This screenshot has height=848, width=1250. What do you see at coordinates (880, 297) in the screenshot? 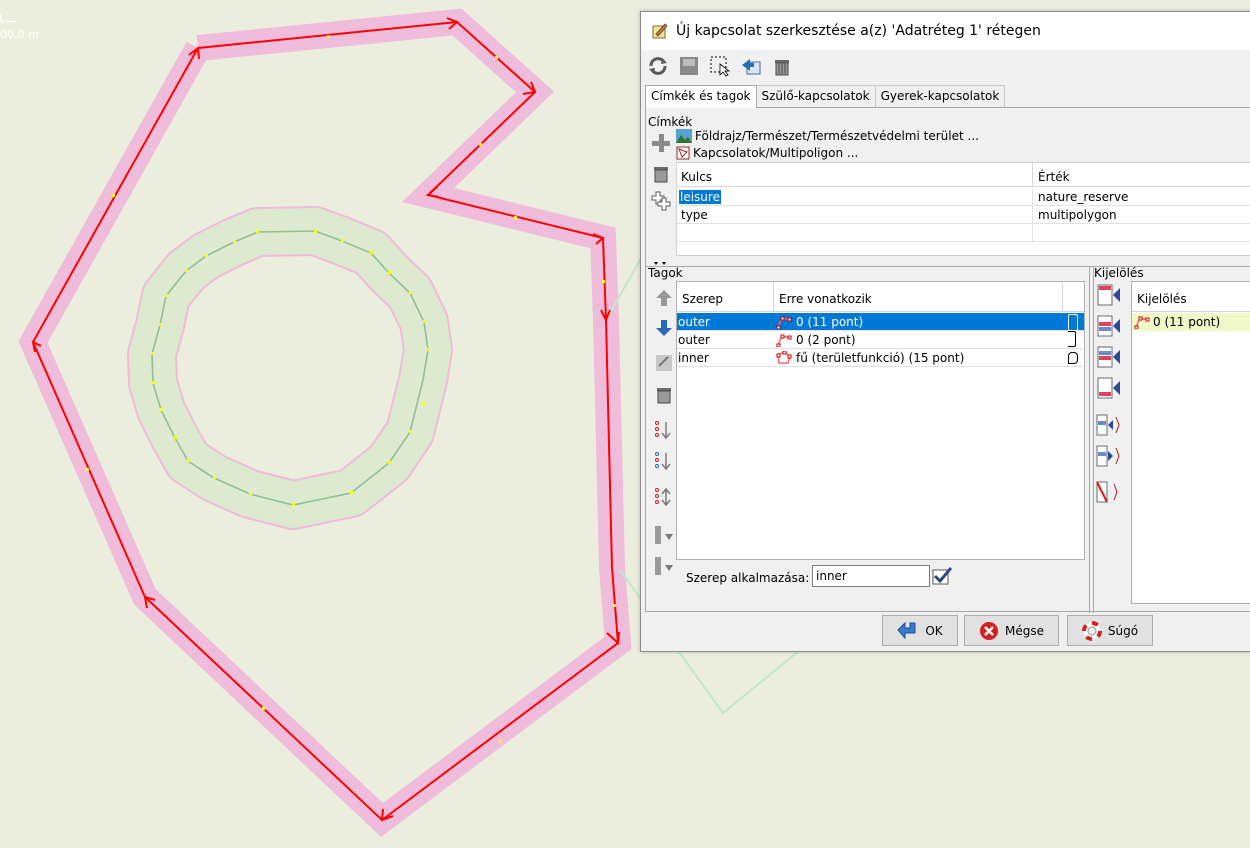
I see `members-table-header: Szerep Erre vonatkozik` at bounding box center [880, 297].